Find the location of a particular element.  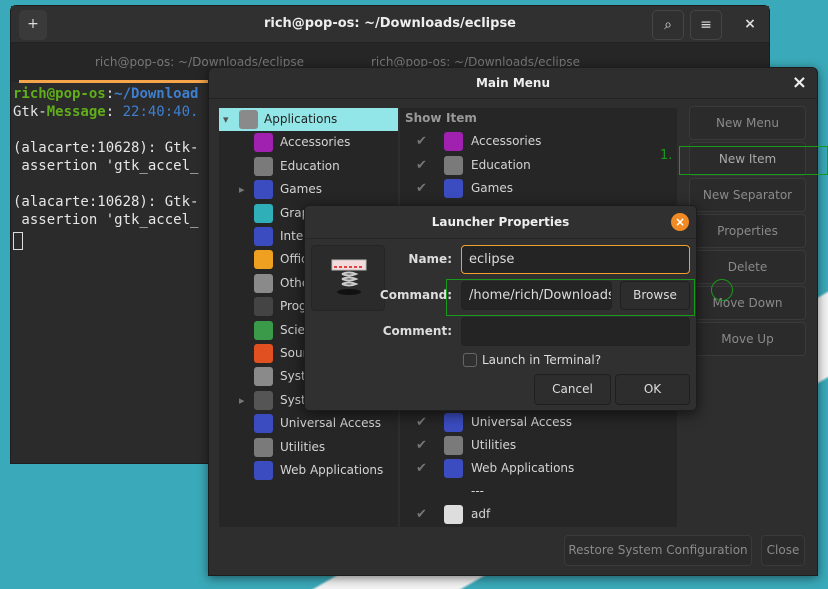

list-item: --- is located at coordinates (538, 491).